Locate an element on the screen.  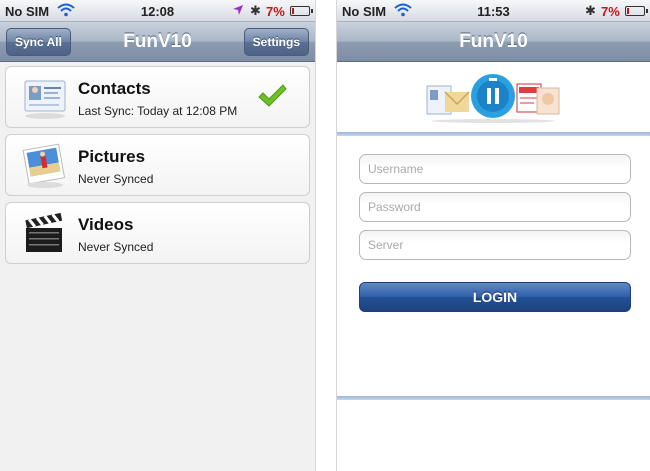
photo-icon is located at coordinates (44, 165).